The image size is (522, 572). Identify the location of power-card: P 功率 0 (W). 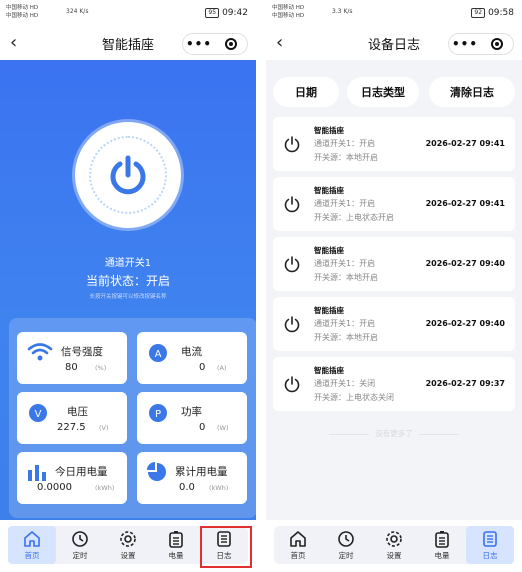
(192, 418).